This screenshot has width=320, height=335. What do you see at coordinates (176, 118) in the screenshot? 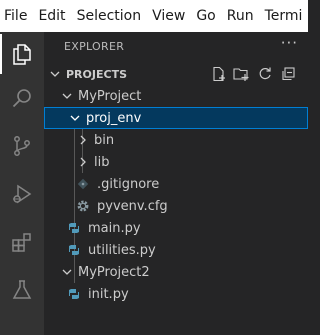
I see `tree-item-proj-env: proj_env` at bounding box center [176, 118].